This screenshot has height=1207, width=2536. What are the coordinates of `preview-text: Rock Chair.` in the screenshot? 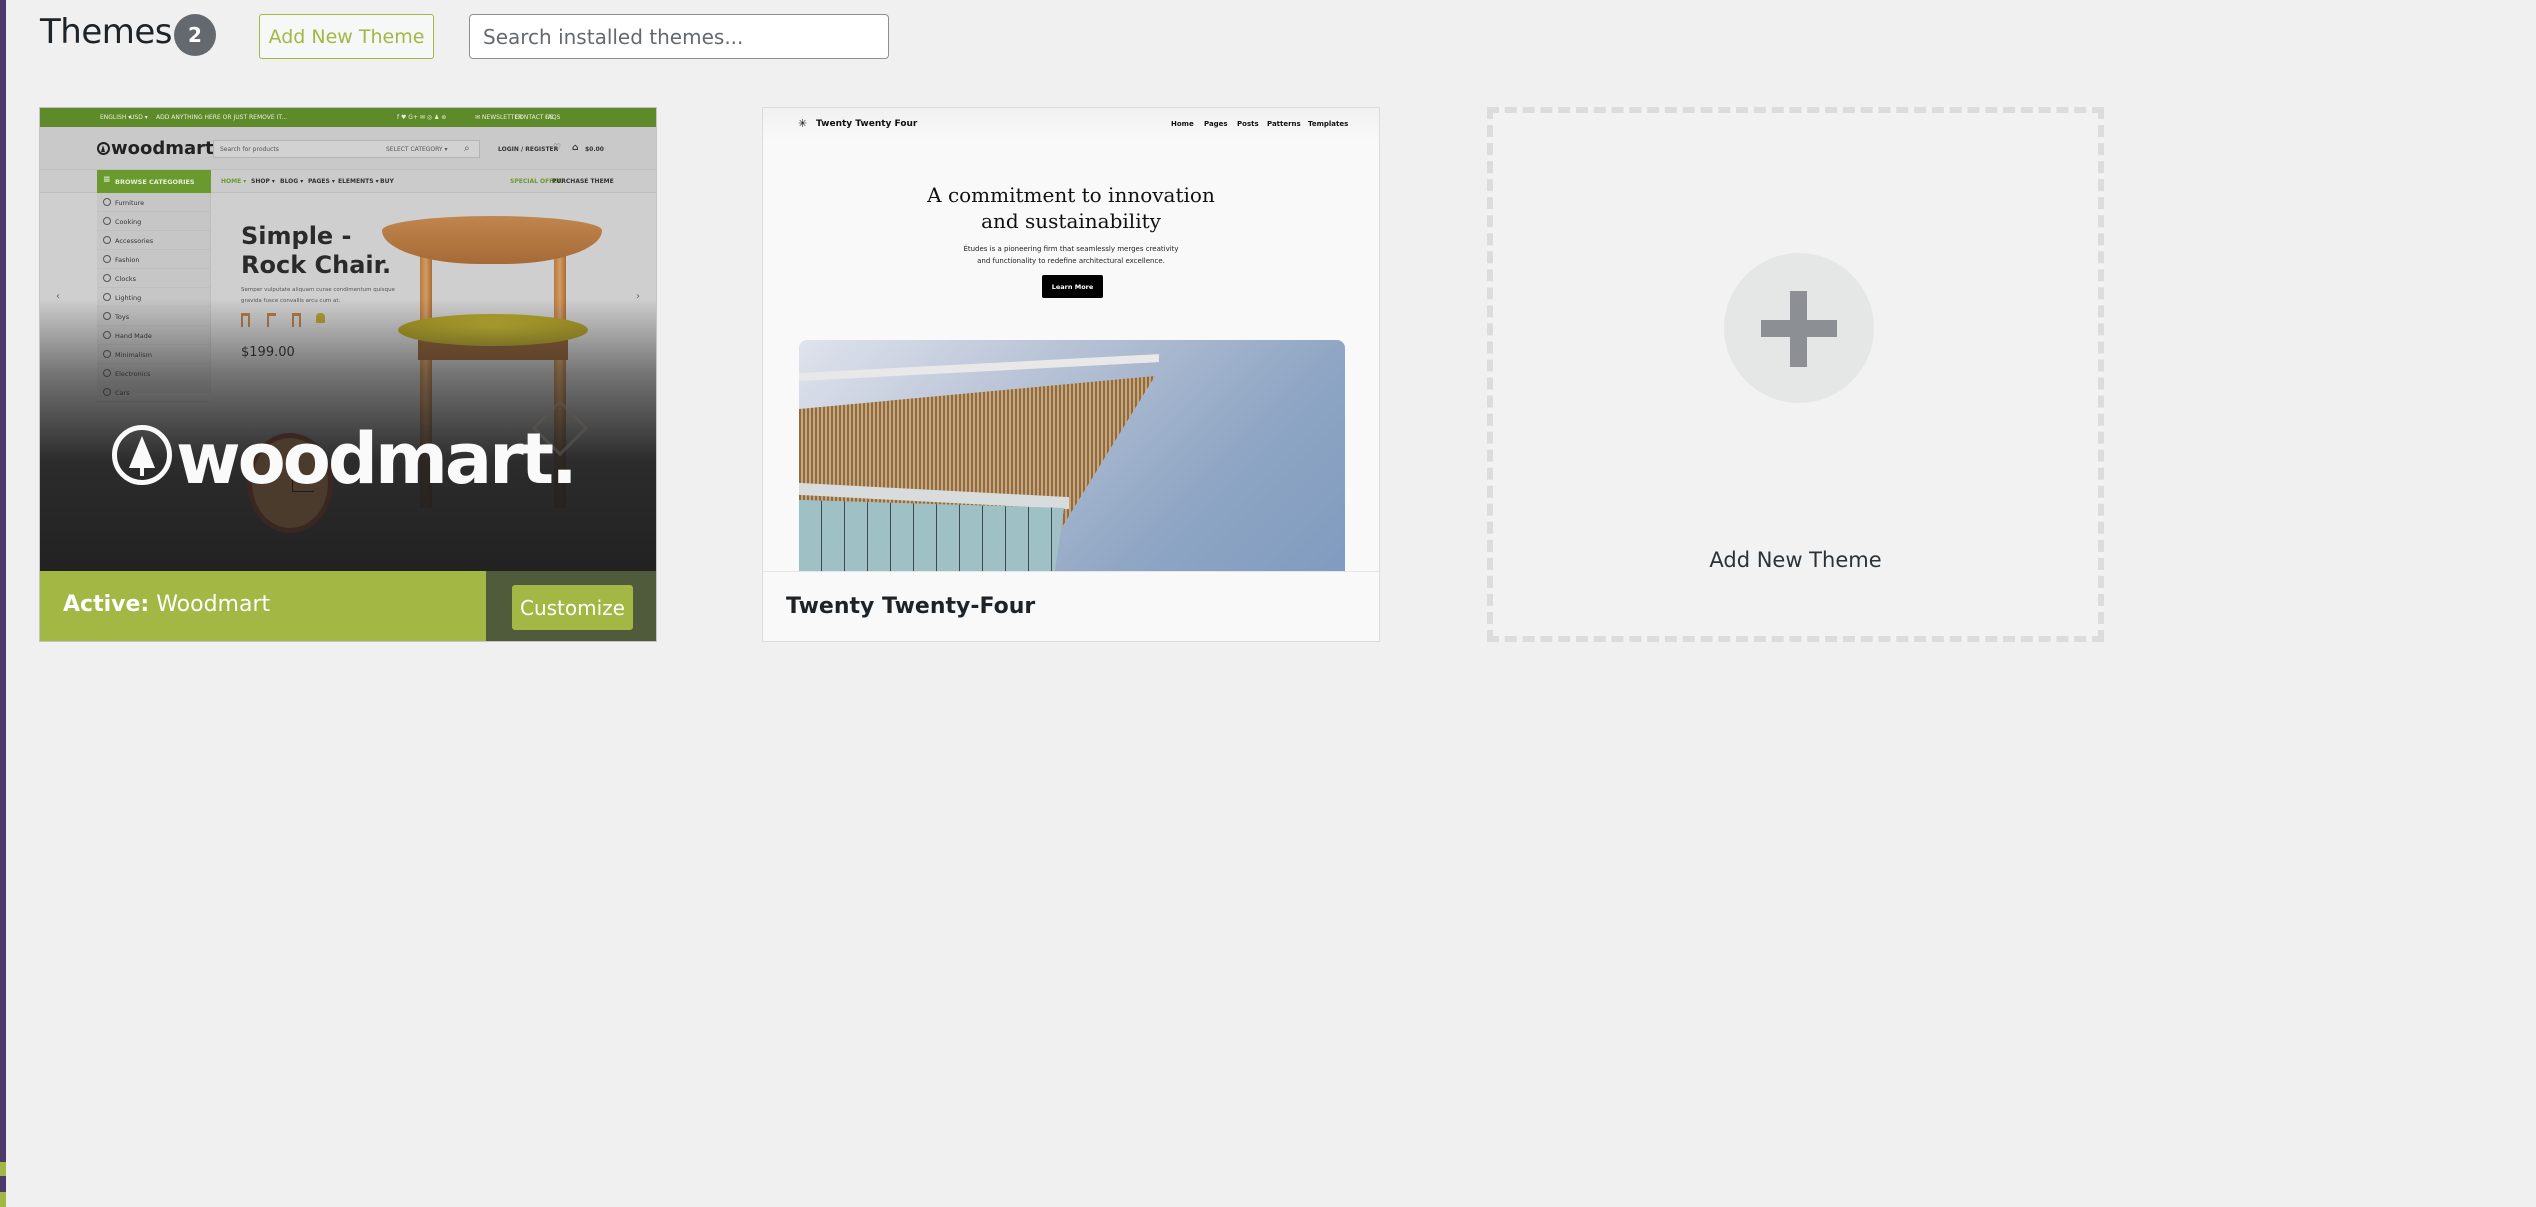 It's located at (316, 265).